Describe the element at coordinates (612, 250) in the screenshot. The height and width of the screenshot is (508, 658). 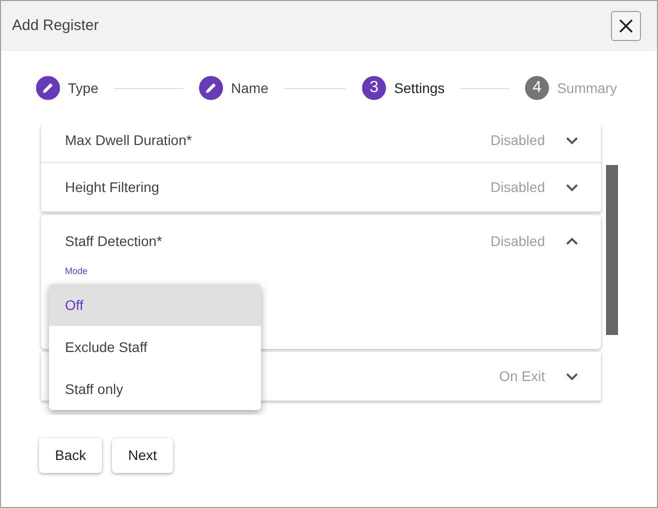
I see `scrollbar-thumb` at that location.